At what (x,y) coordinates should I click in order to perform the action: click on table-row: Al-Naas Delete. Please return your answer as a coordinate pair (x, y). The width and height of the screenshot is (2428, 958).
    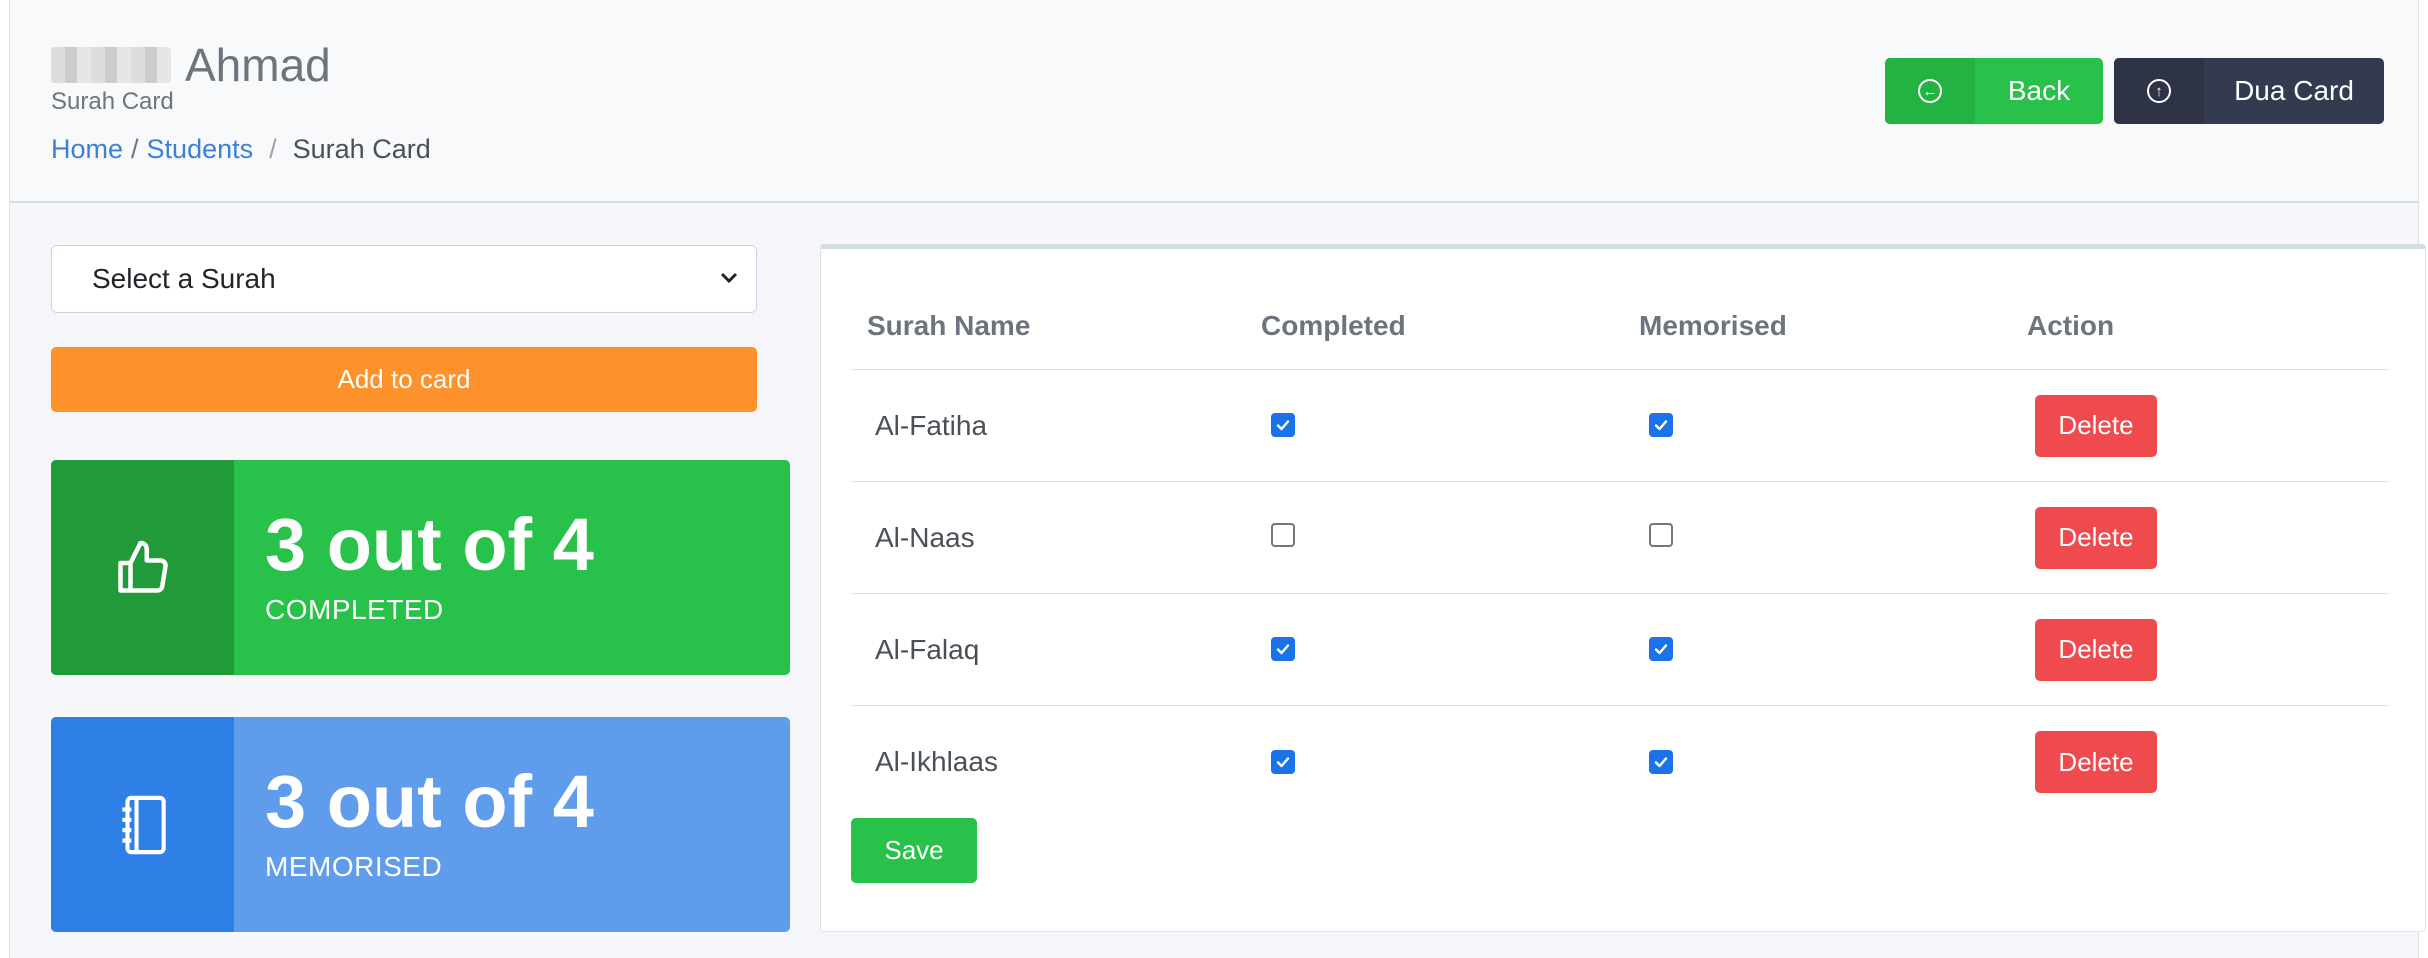
    Looking at the image, I should click on (1620, 538).